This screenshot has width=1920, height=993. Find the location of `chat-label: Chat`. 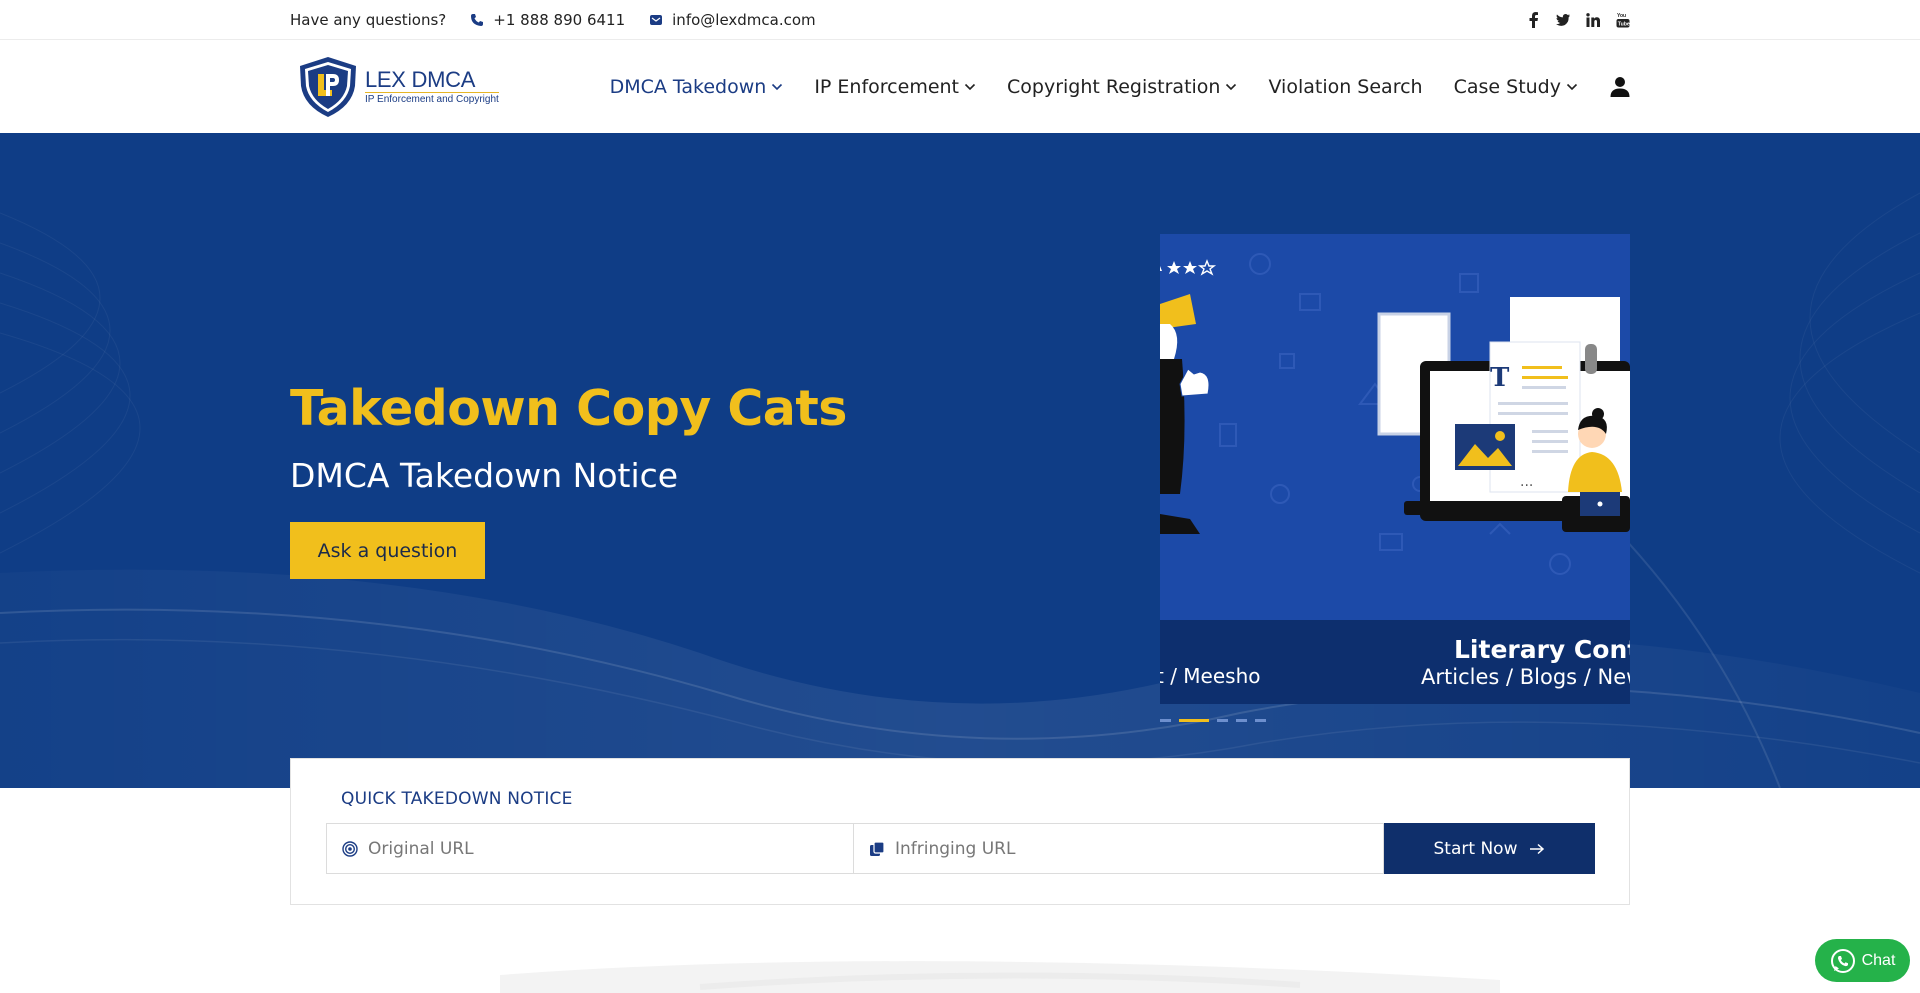

chat-label: Chat is located at coordinates (1878, 960).